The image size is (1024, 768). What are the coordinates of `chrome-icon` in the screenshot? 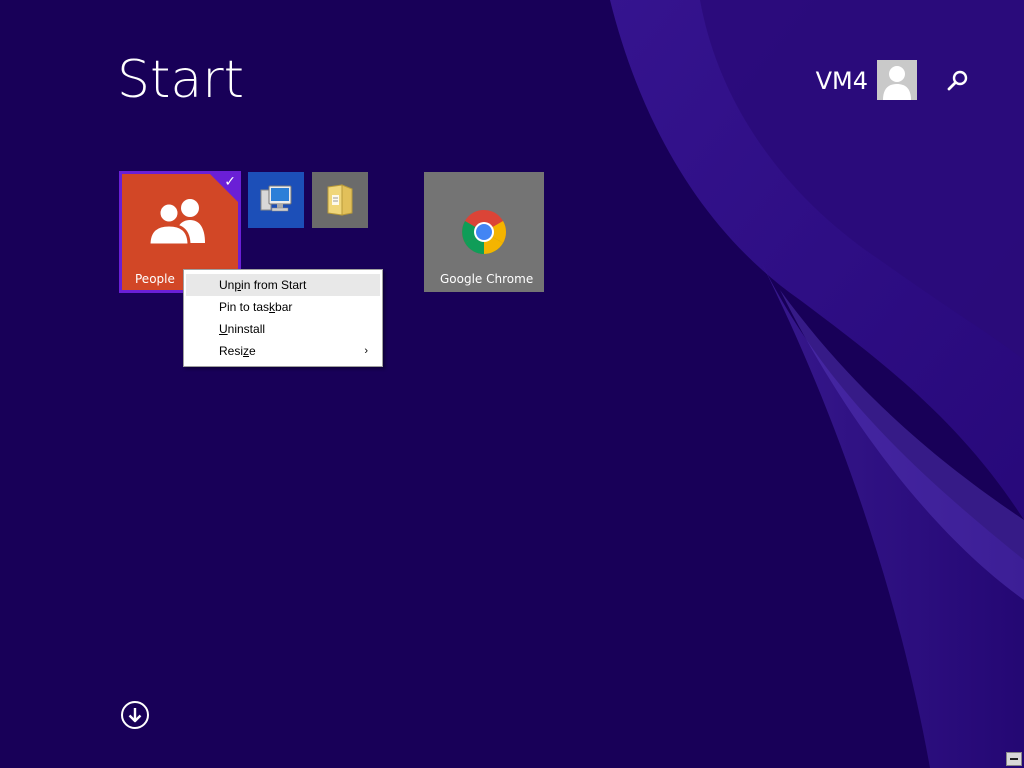 It's located at (484, 232).